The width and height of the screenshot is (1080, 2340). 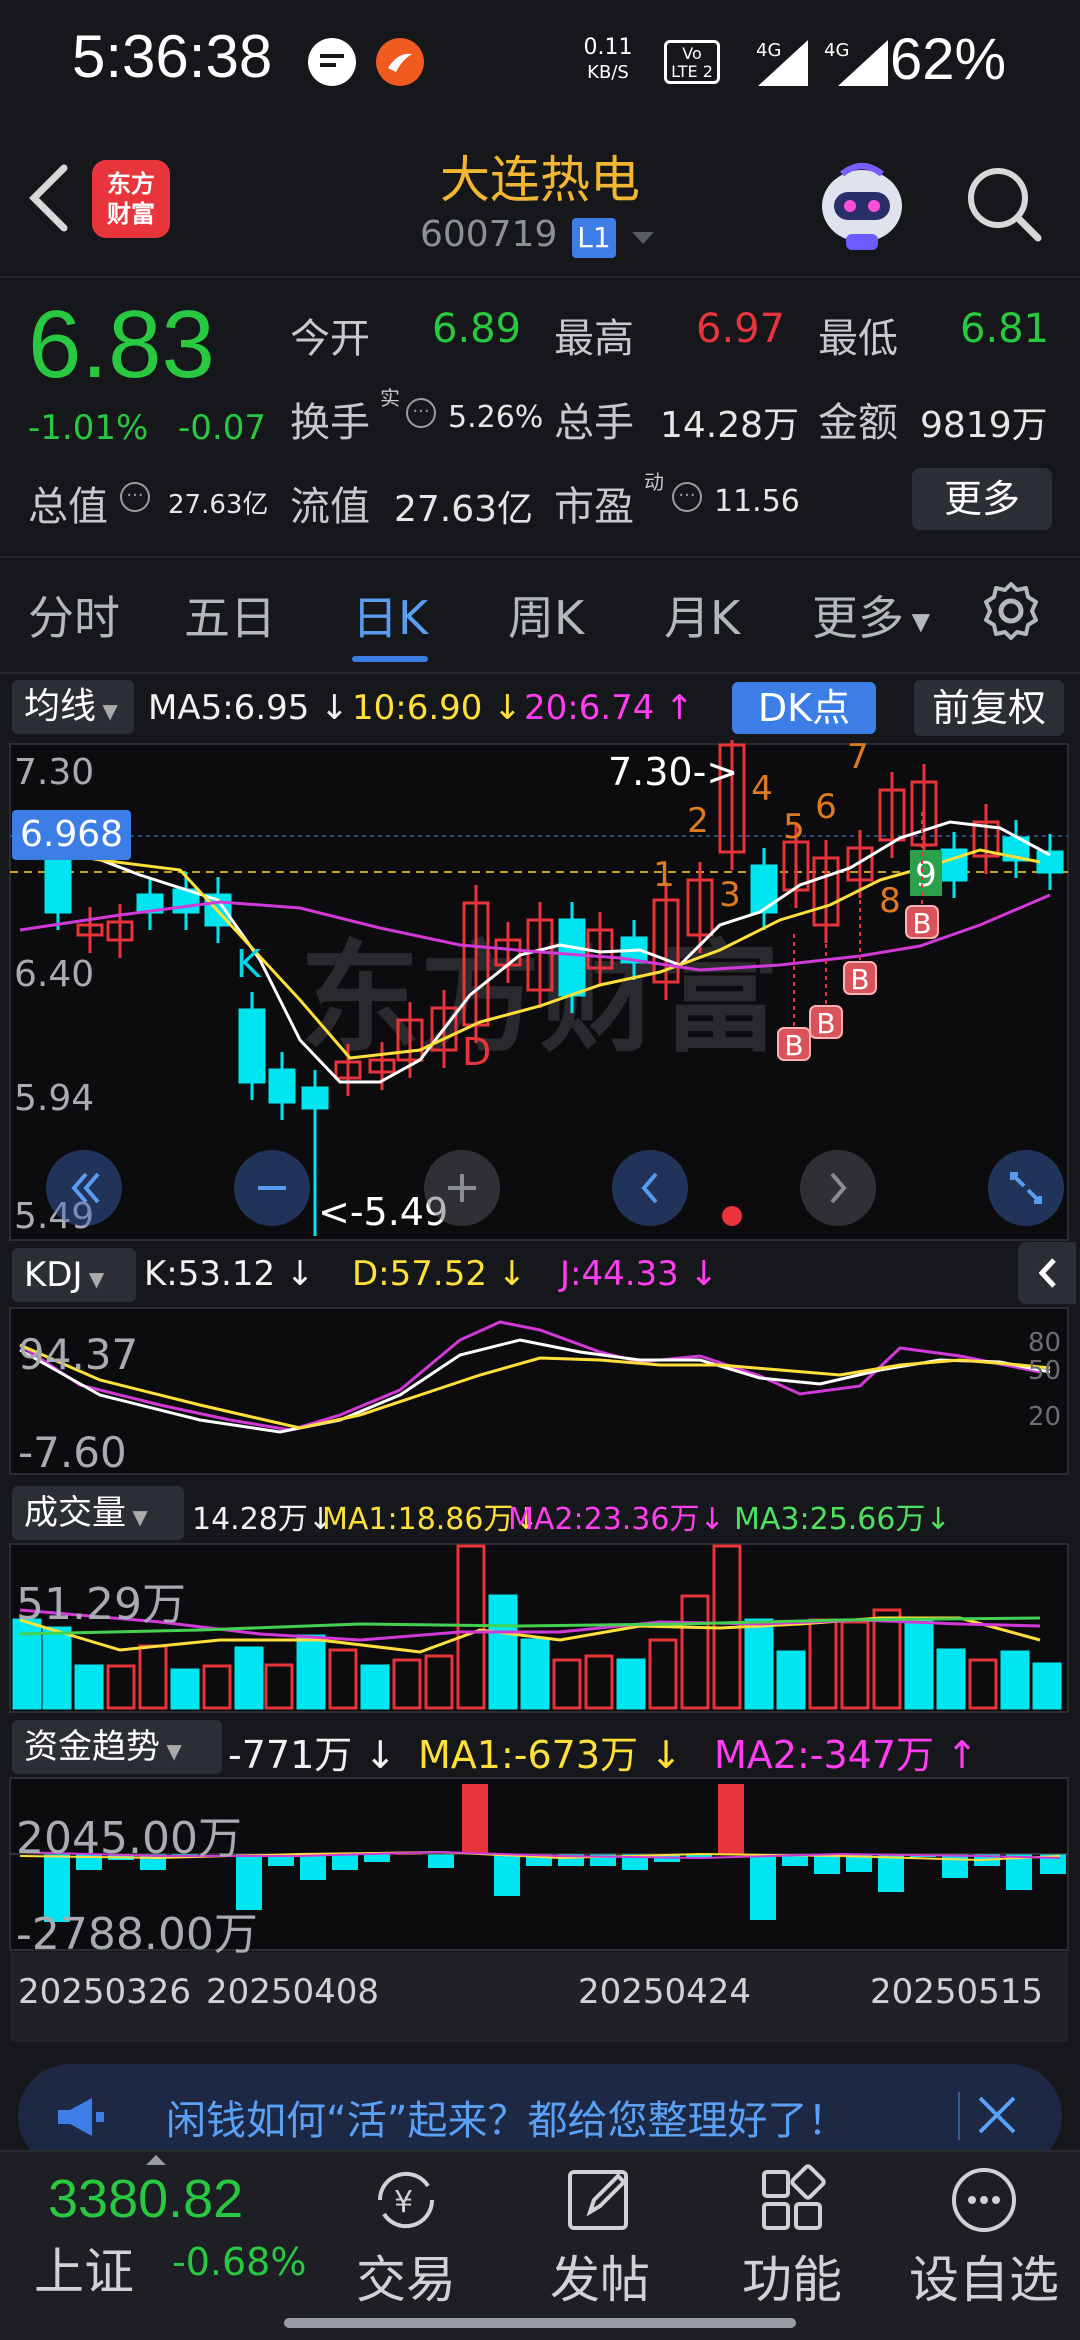 What do you see at coordinates (997, 2115) in the screenshot?
I see `close-banner-button` at bounding box center [997, 2115].